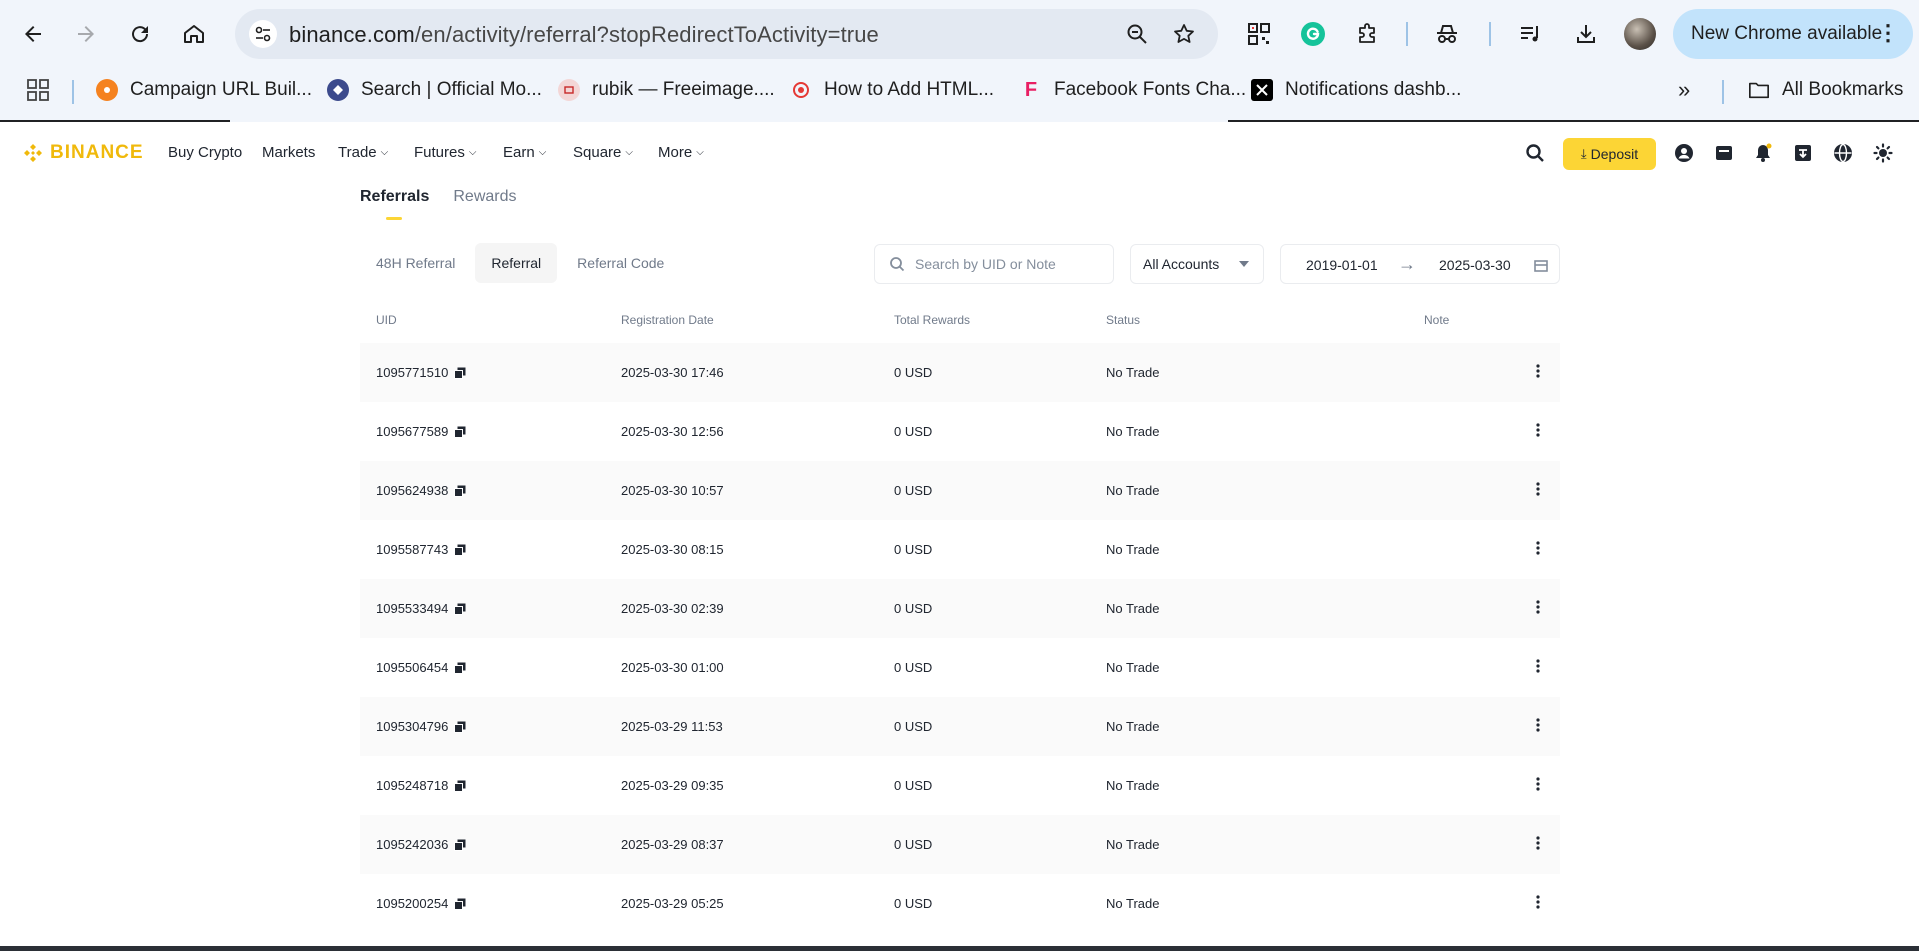 This screenshot has height=951, width=1919. I want to click on site-settings-icon, so click(263, 34).